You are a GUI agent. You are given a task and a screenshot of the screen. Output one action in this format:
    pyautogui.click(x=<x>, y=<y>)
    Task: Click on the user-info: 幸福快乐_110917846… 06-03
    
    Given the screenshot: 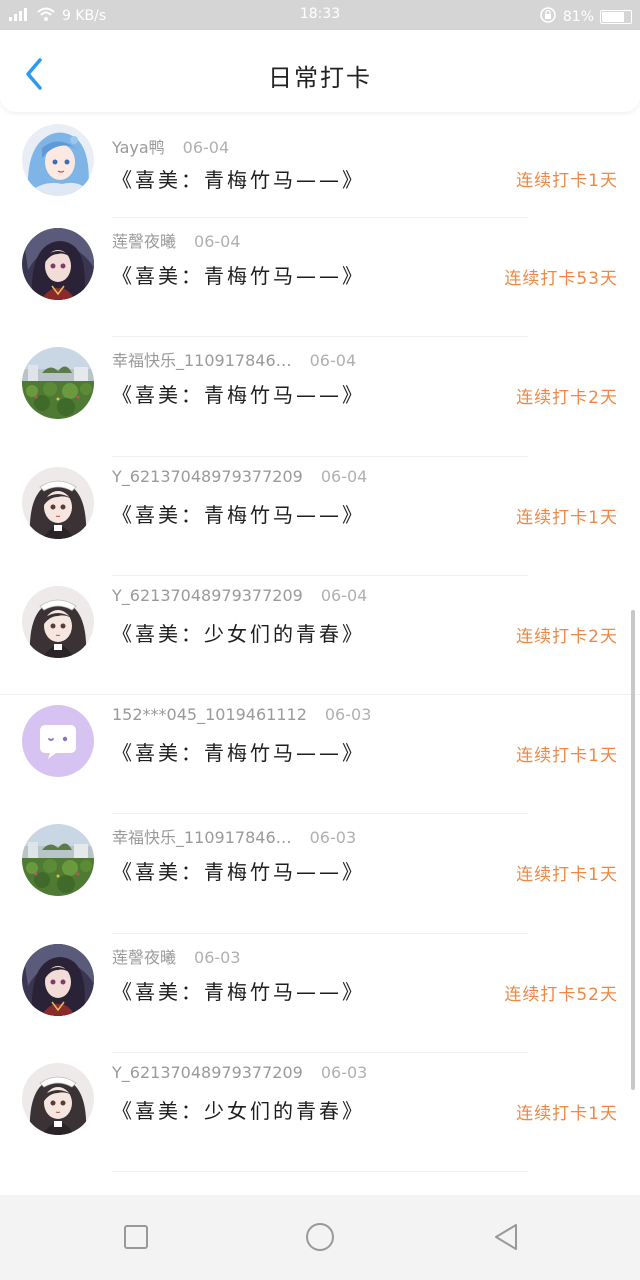 What is the action you would take?
    pyautogui.click(x=234, y=836)
    